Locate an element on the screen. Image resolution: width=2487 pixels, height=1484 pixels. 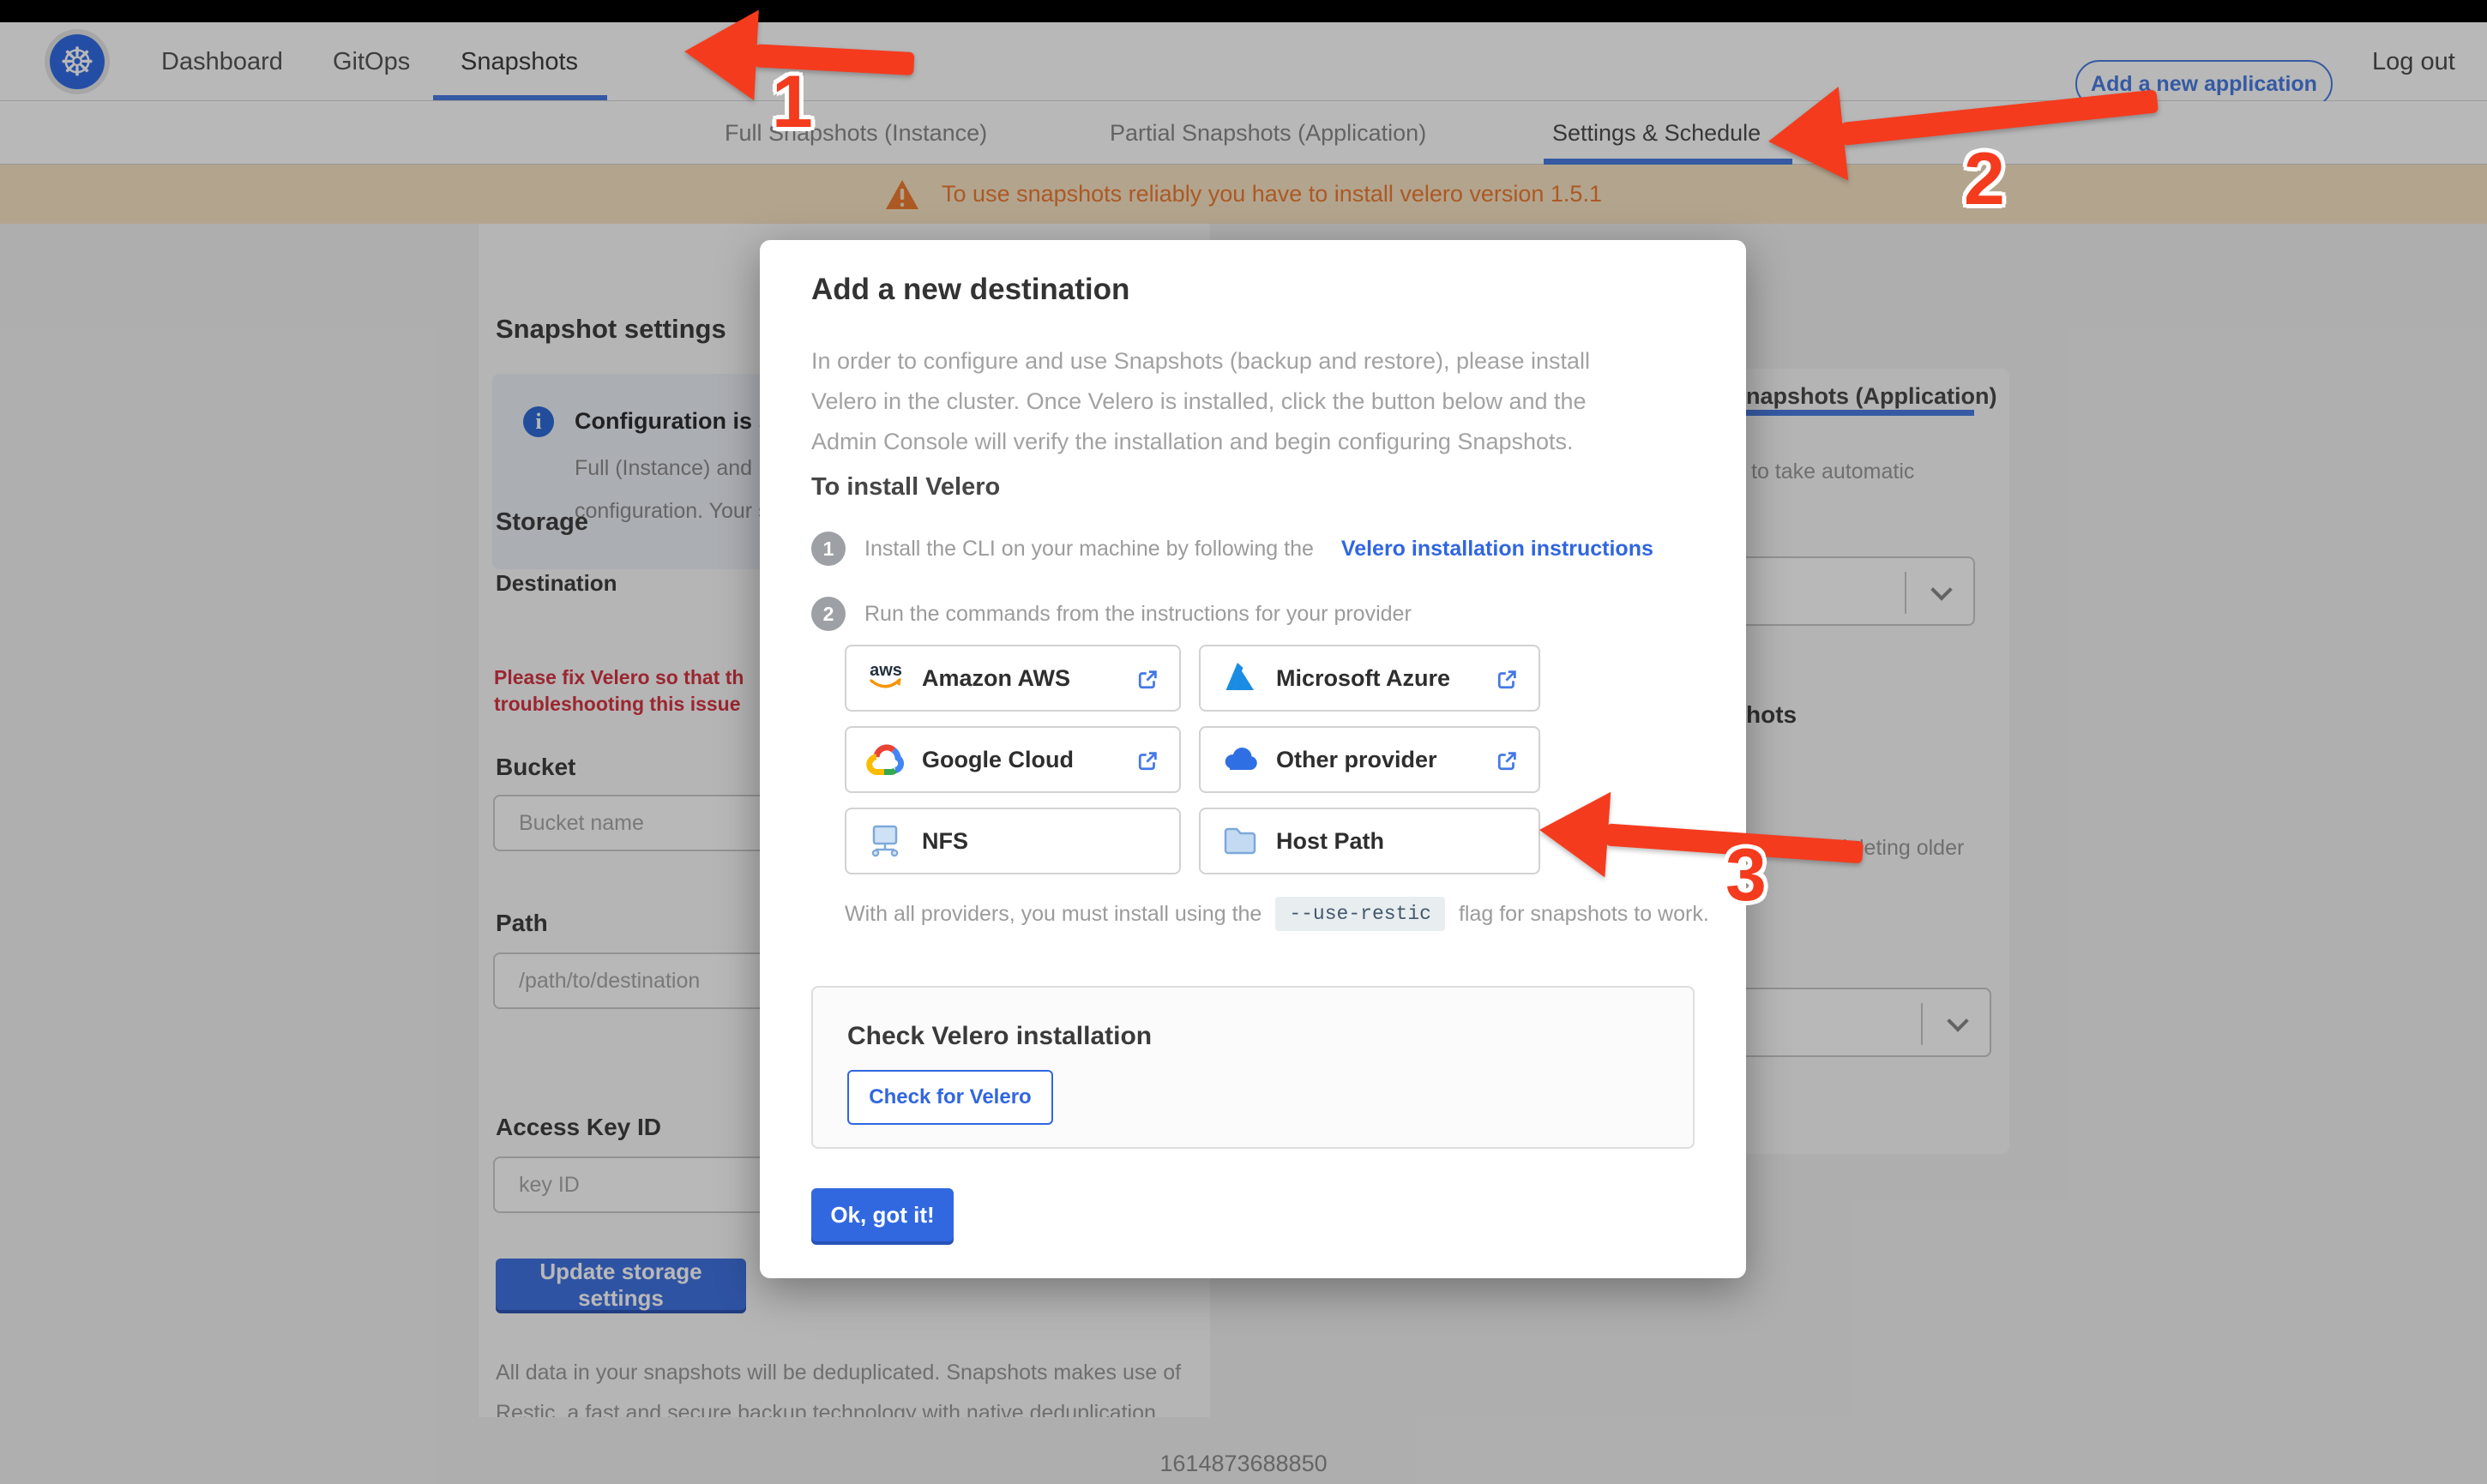
provider-label: NFS is located at coordinates (945, 840).